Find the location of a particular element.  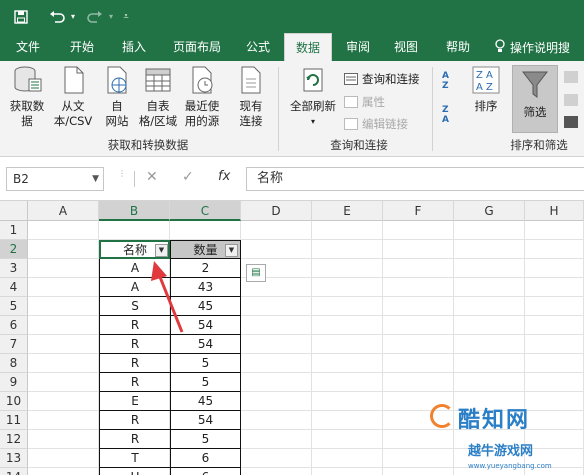

from-csv-button: 从文 本/CSV is located at coordinates (73, 97).